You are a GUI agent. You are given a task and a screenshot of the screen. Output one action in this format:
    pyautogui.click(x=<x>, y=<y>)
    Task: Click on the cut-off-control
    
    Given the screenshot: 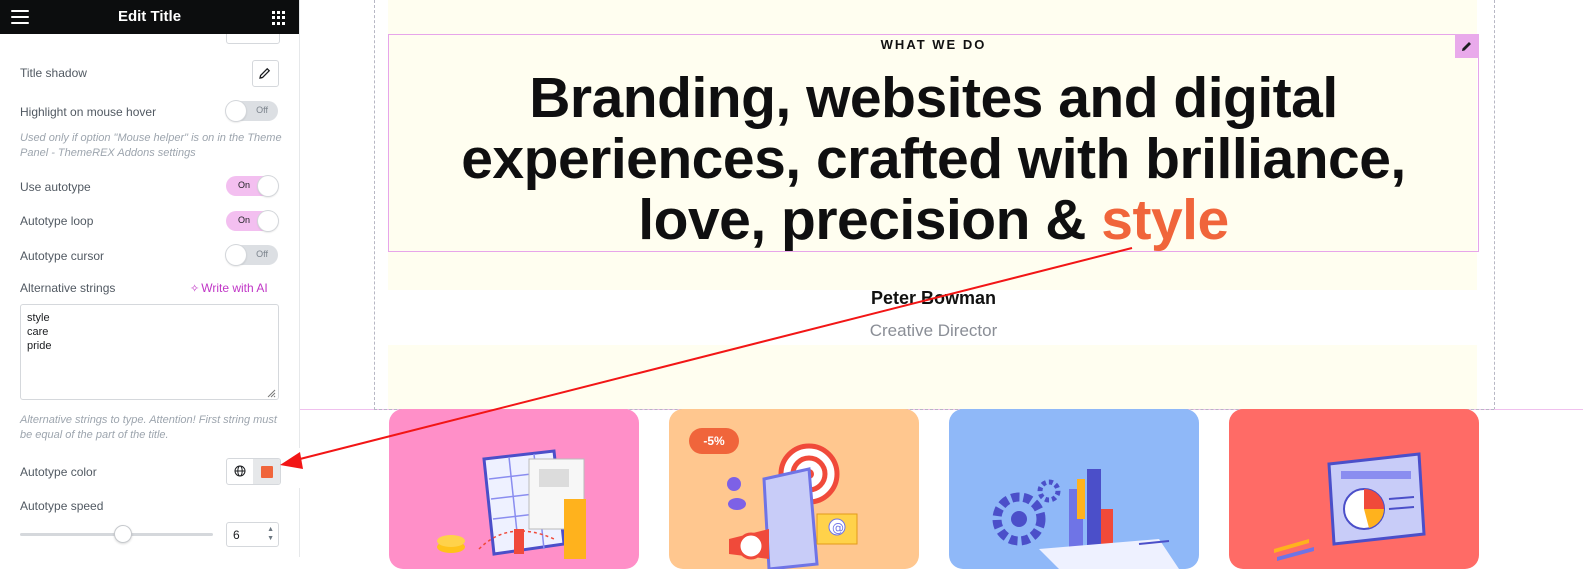 What is the action you would take?
    pyautogui.click(x=150, y=39)
    